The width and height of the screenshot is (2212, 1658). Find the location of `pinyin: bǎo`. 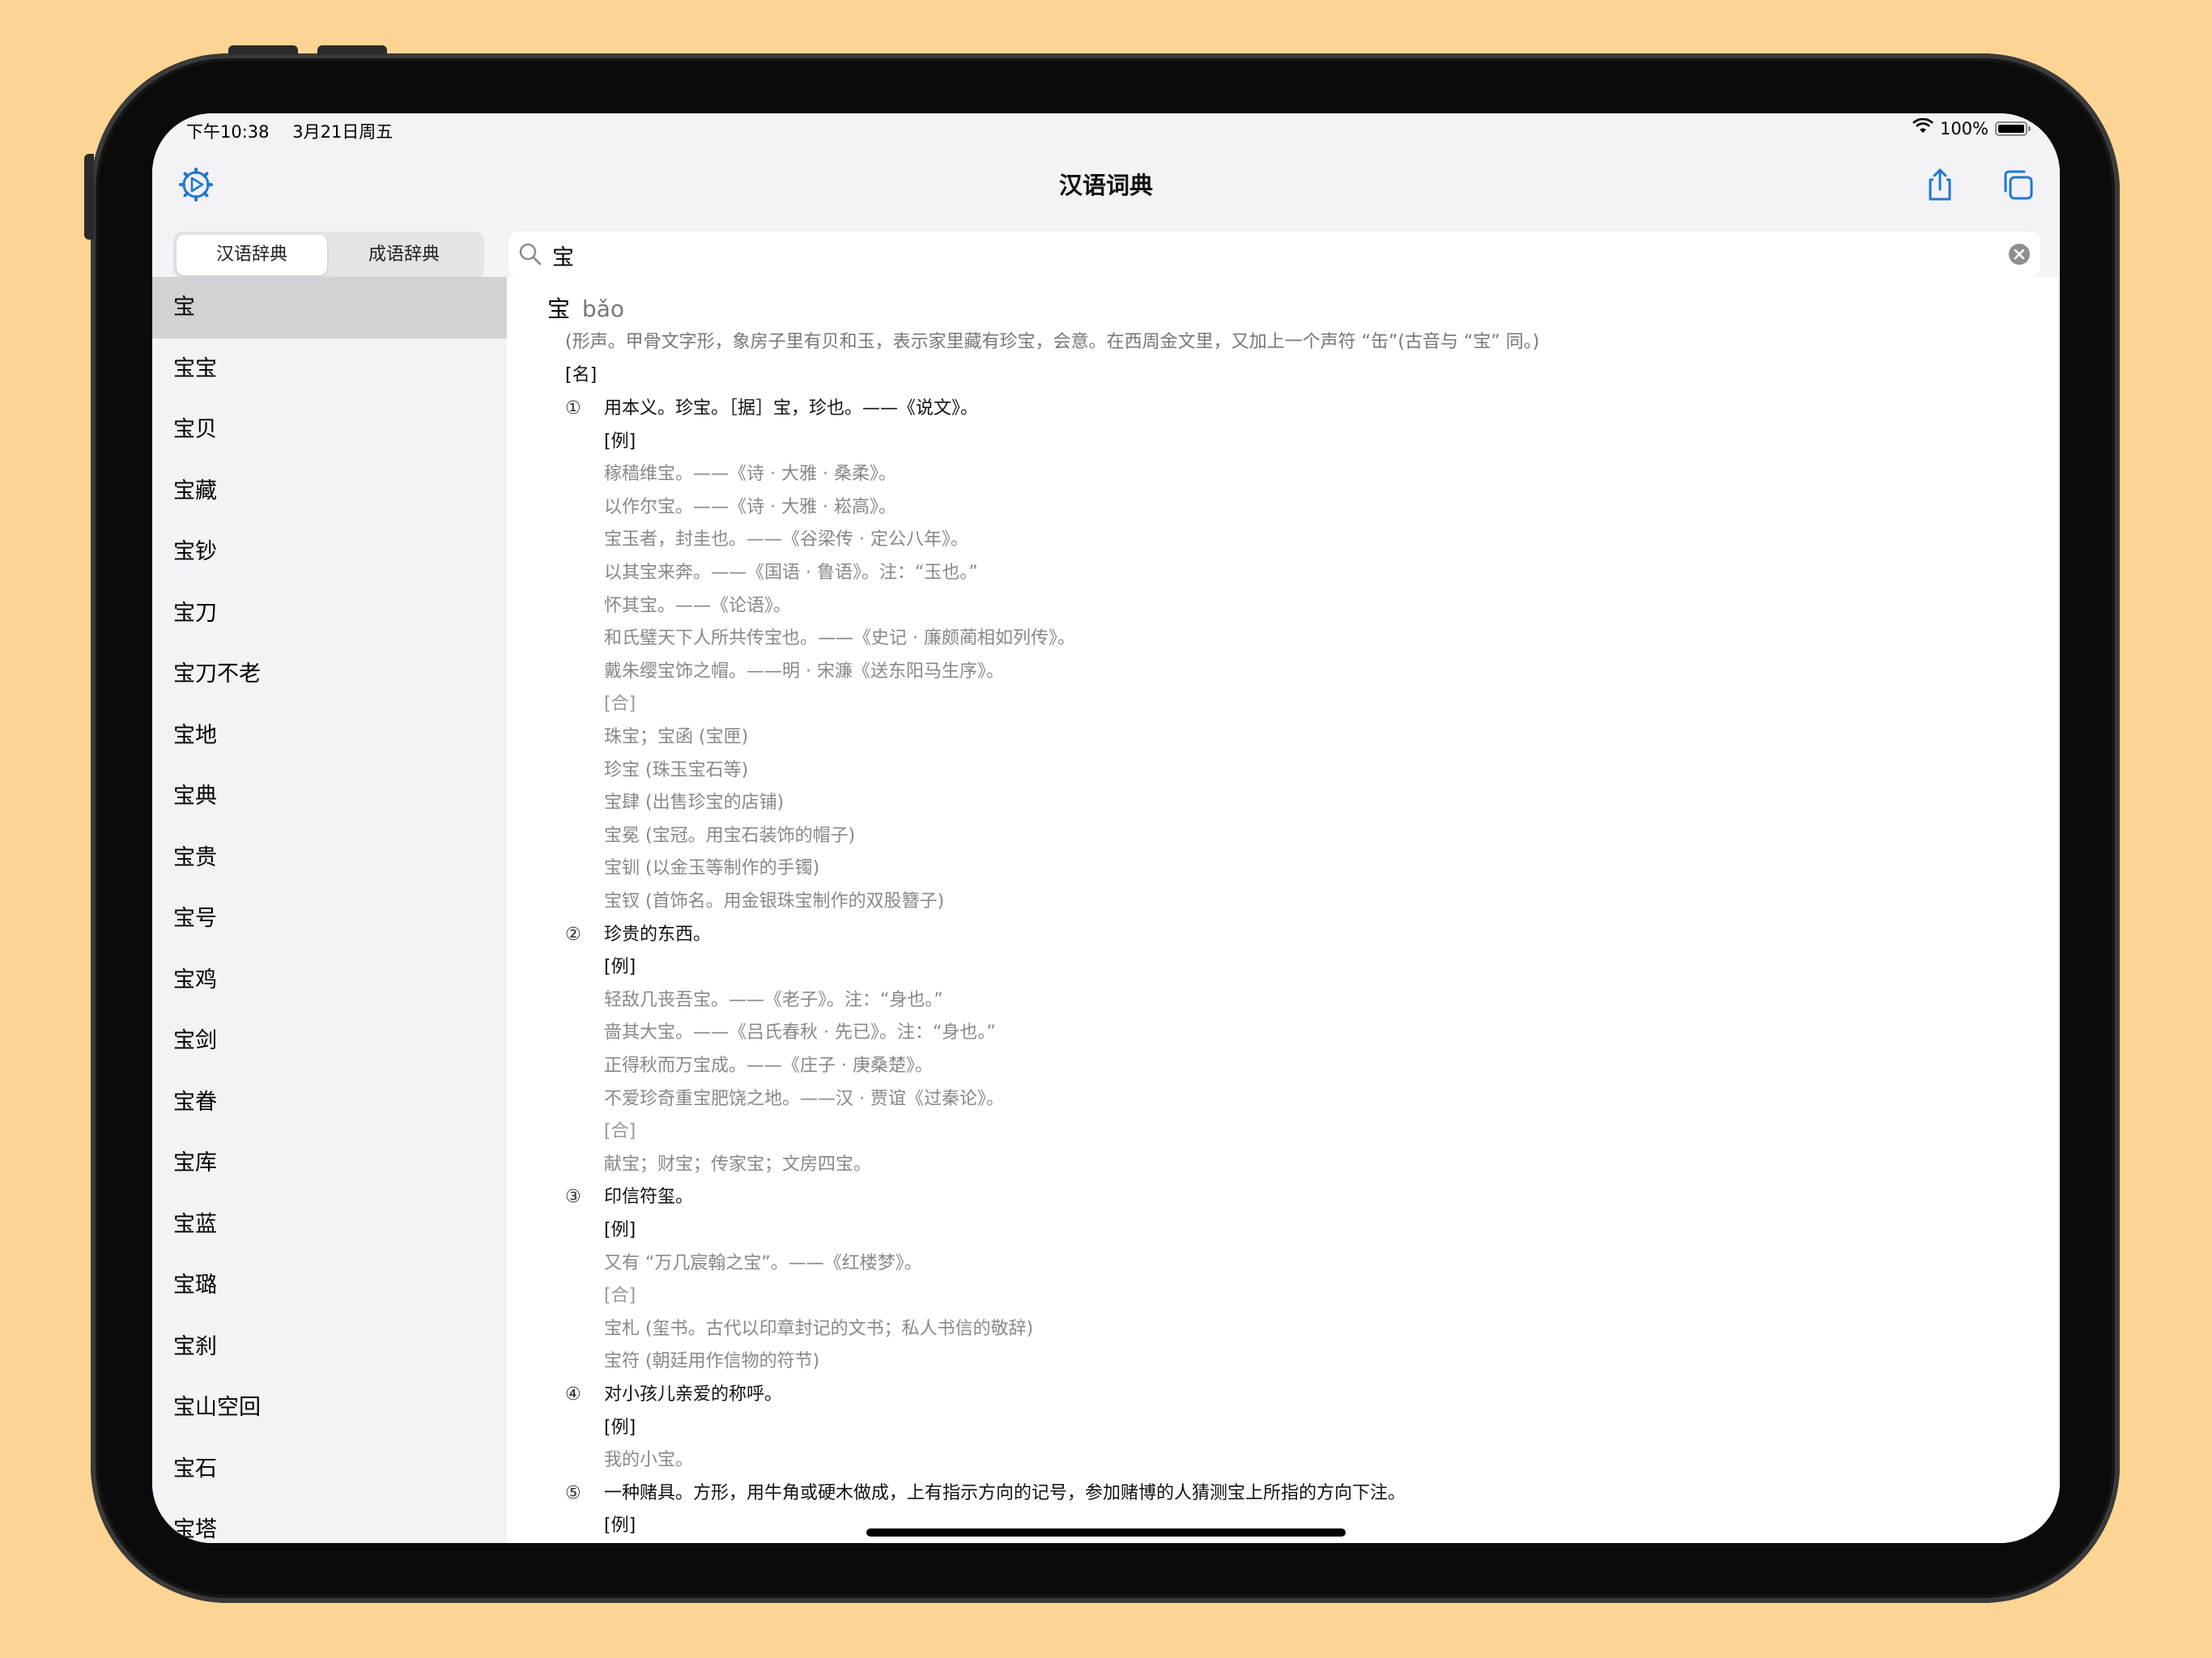

pinyin: bǎo is located at coordinates (602, 308).